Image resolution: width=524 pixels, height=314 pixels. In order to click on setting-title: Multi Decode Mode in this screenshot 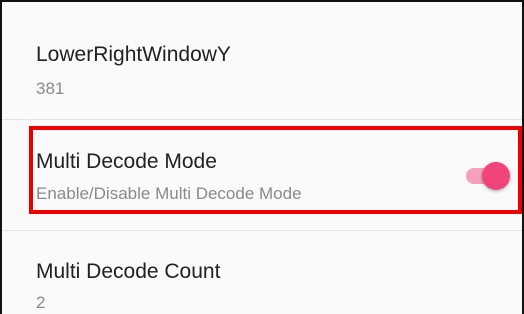, I will do `click(126, 161)`.